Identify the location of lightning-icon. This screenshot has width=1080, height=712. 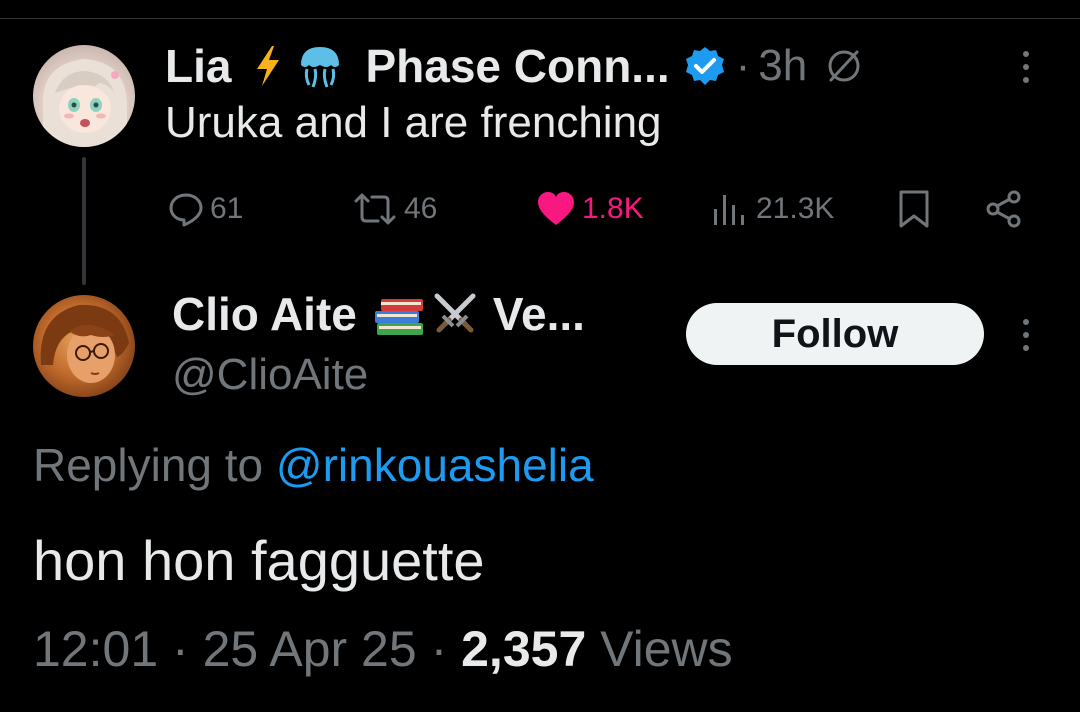
(268, 66).